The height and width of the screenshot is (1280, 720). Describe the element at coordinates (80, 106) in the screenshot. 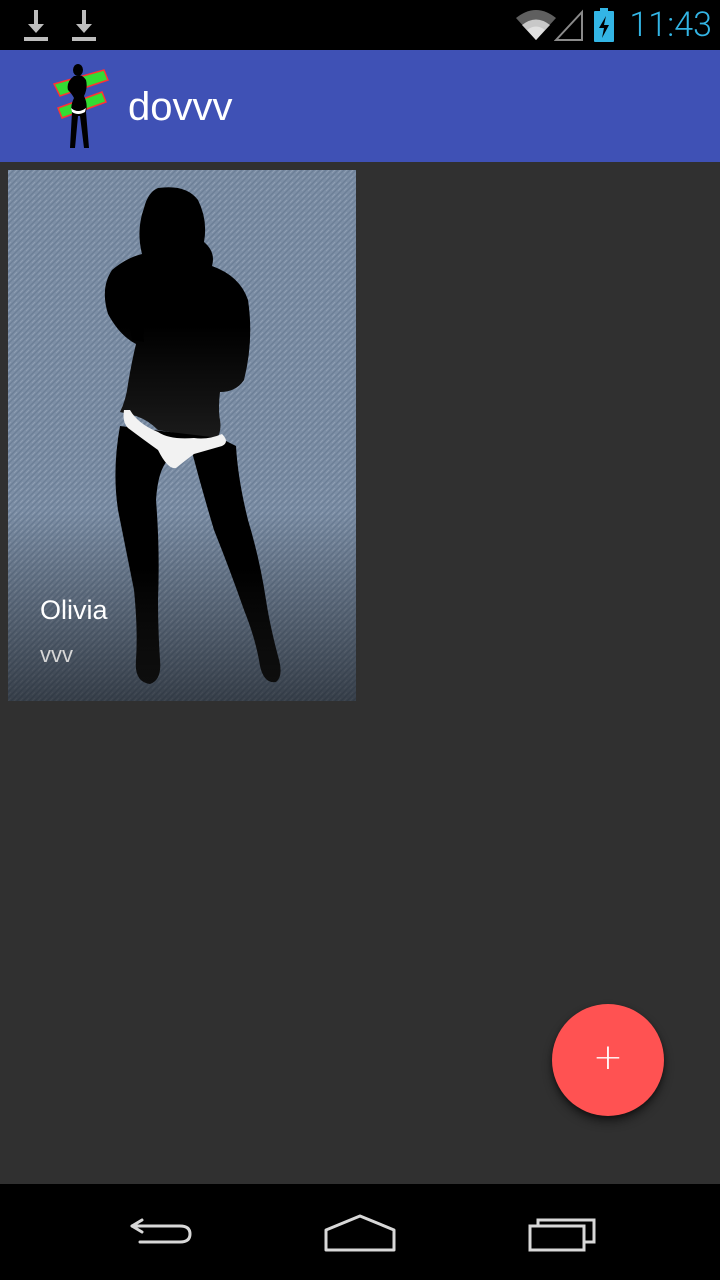

I see `silhouette-logo-icon` at that location.